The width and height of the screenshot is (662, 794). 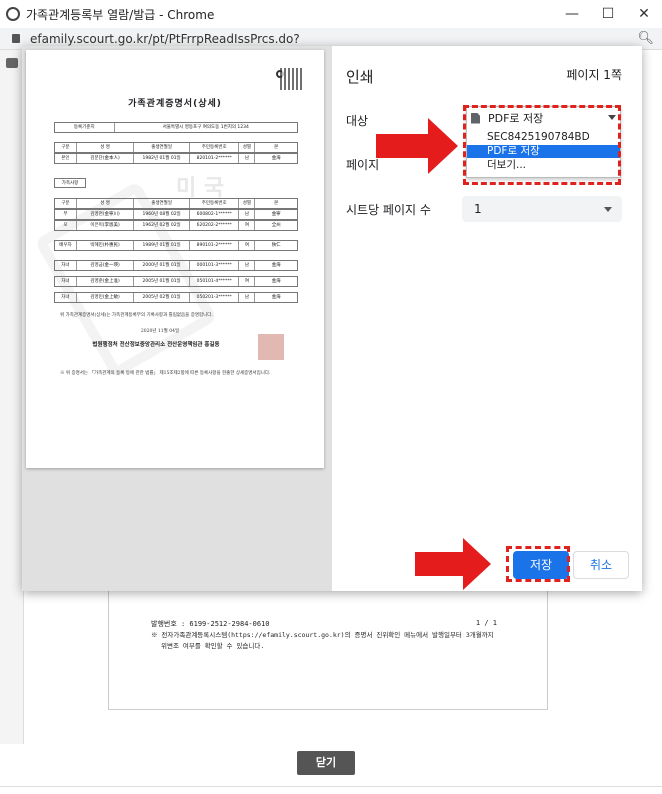 I want to click on registration-row: 등록기준지 서울특별시 영등포구 여의도동 1번지의 1234, so click(x=176, y=127).